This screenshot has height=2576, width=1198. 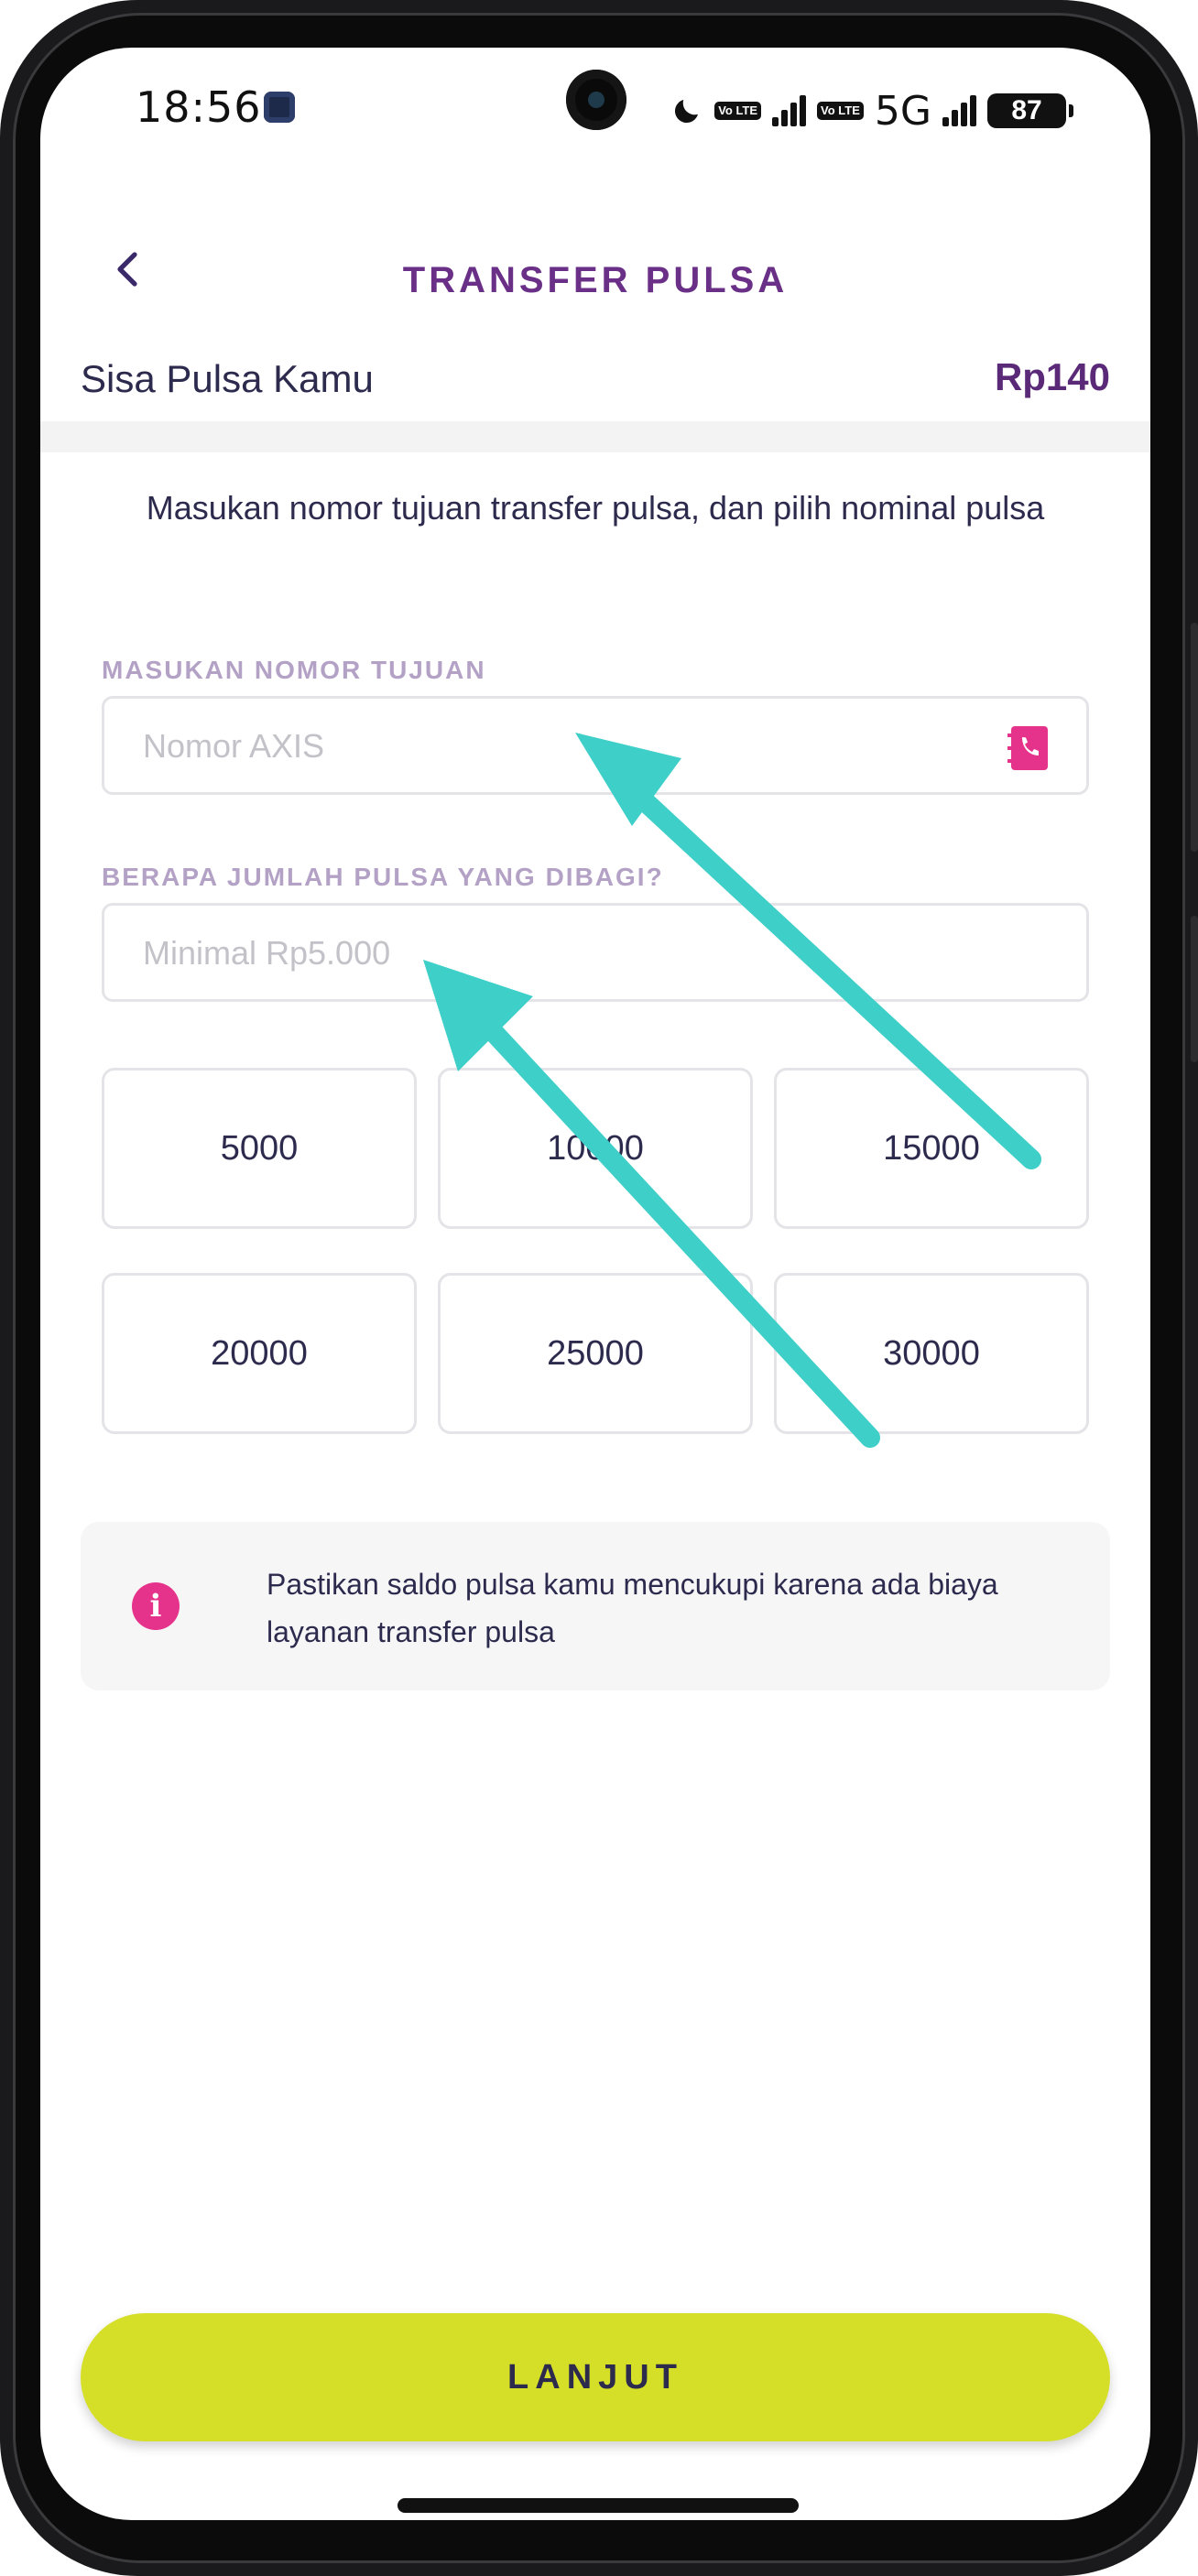 I want to click on moon-icon, so click(x=687, y=112).